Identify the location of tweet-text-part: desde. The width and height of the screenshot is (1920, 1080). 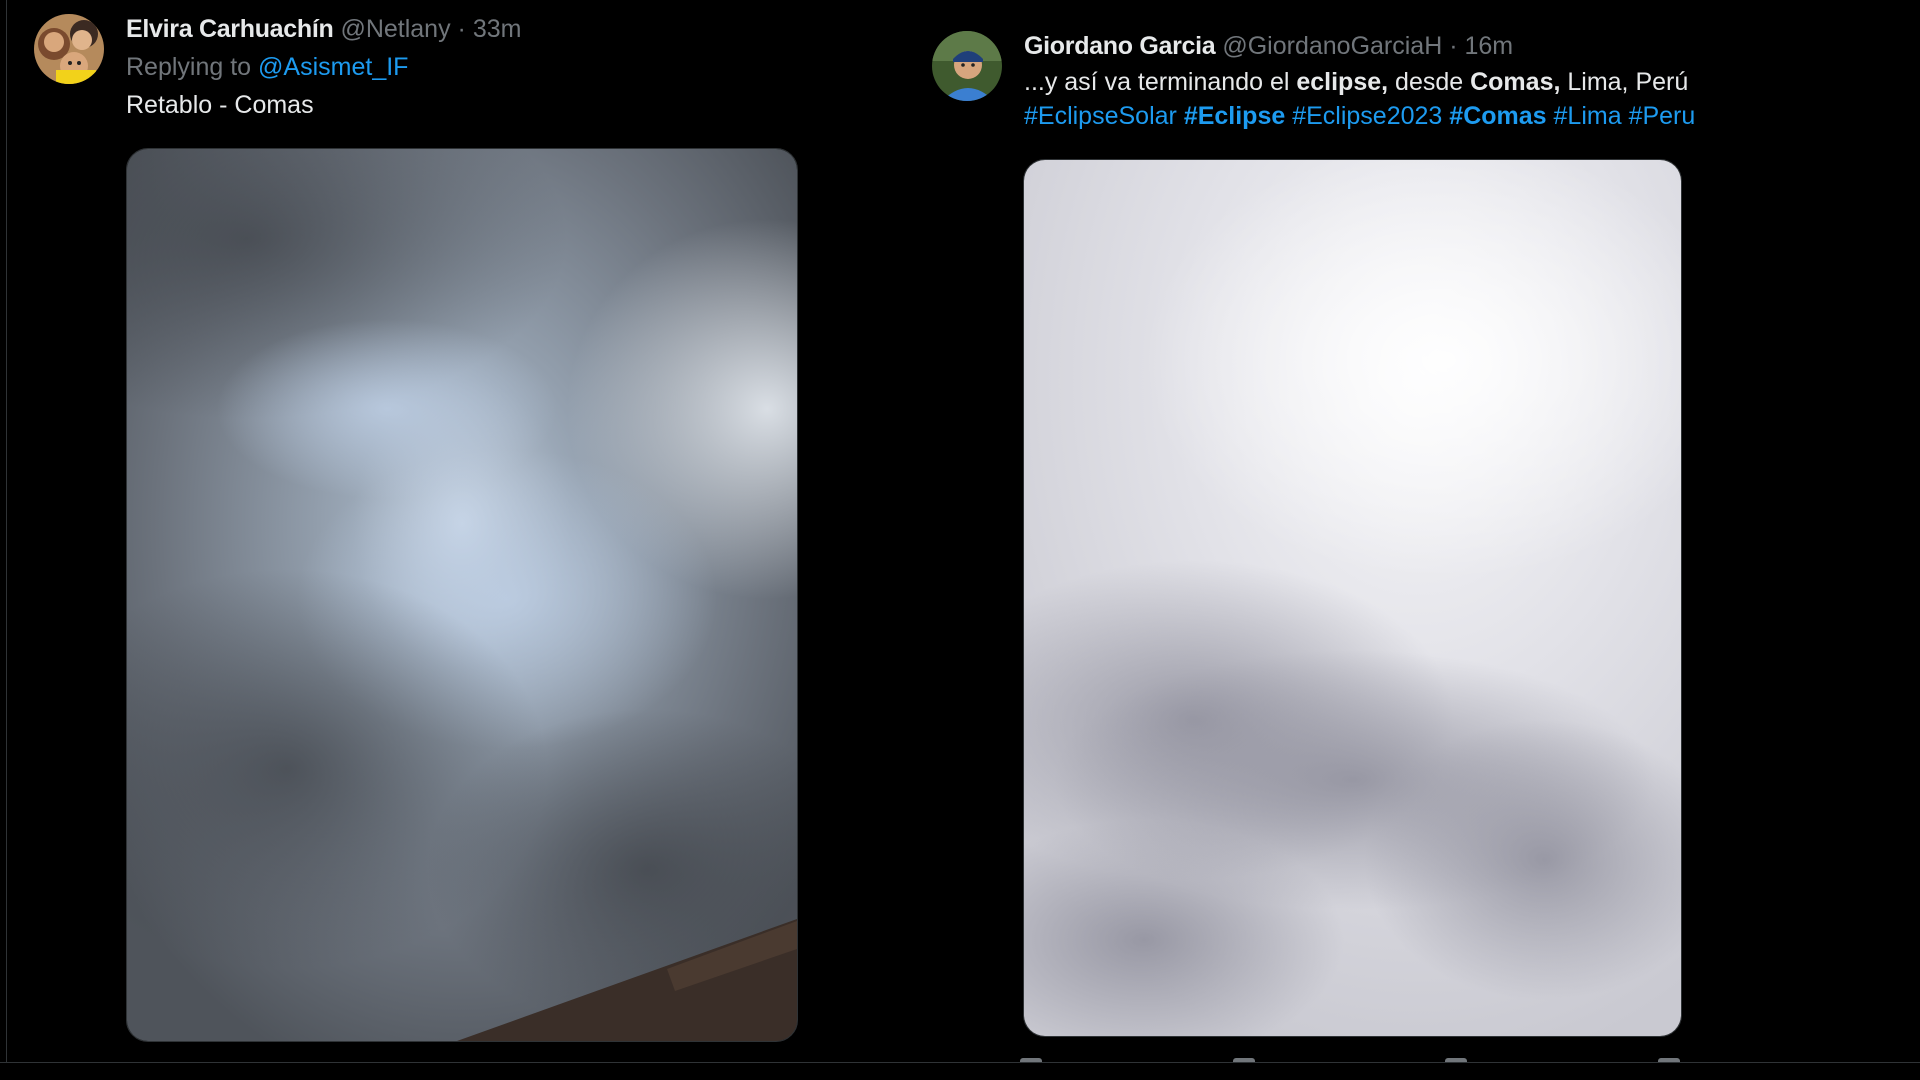
(1429, 82).